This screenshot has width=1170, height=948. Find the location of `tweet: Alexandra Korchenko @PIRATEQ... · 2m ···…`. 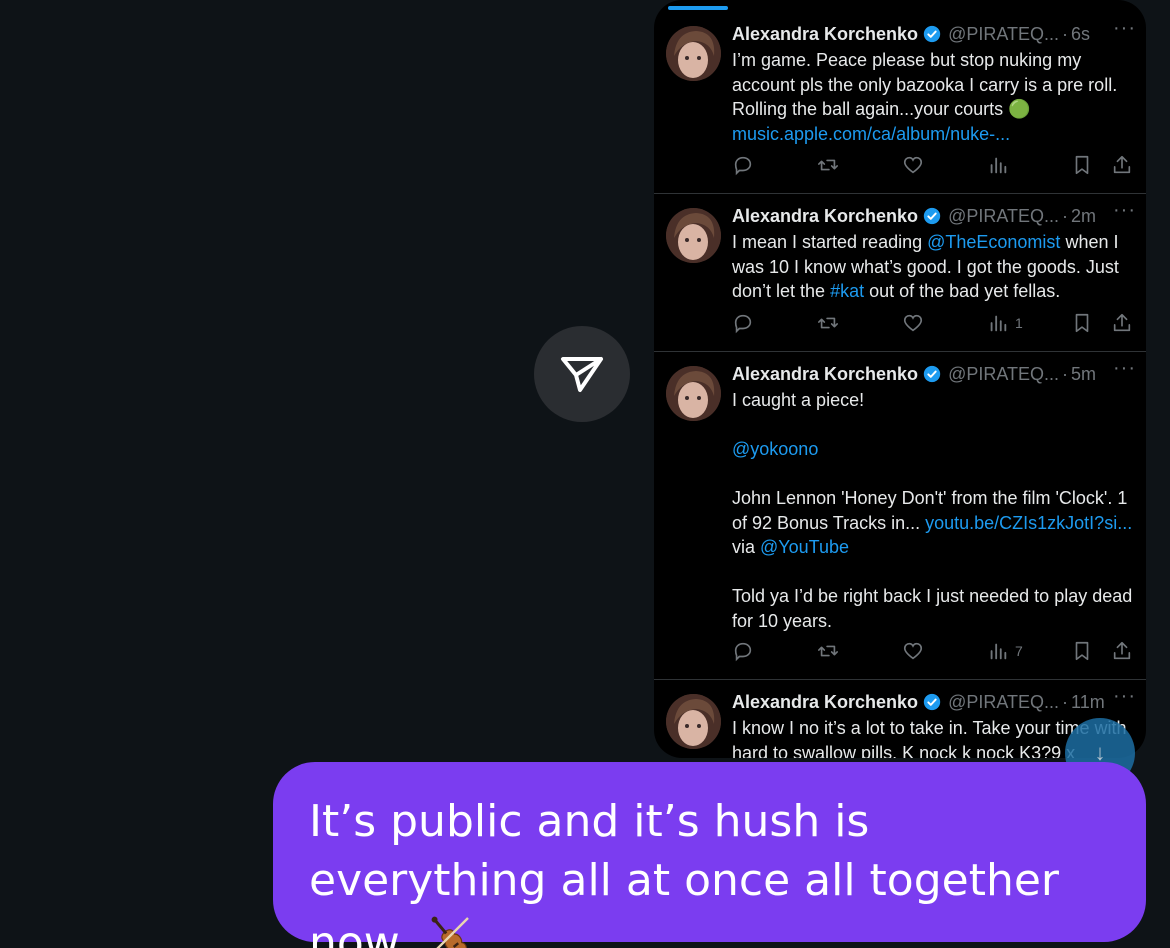

tweet: Alexandra Korchenko @PIRATEQ... · 2m ···… is located at coordinates (900, 273).